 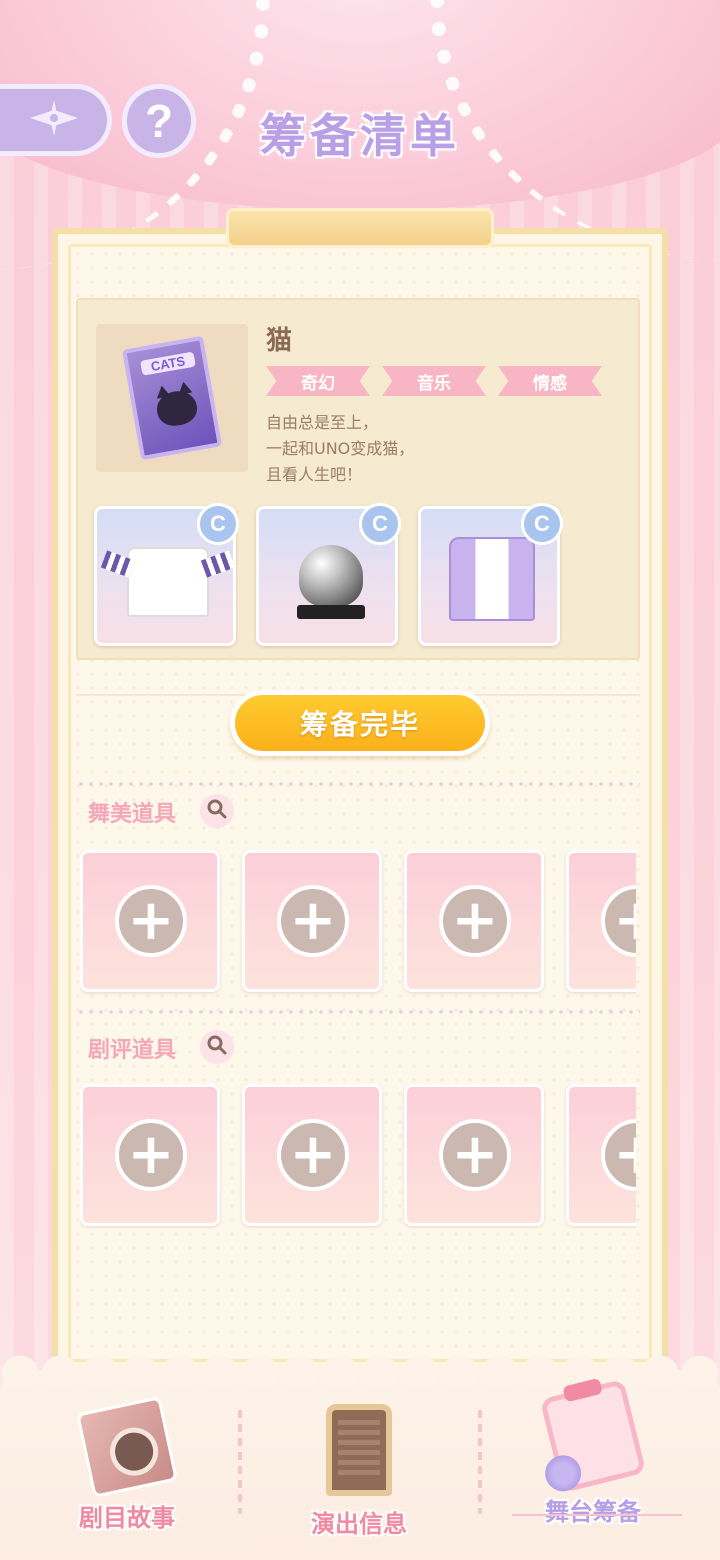 What do you see at coordinates (318, 381) in the screenshot?
I see `tag-fantasy: 奇幻` at bounding box center [318, 381].